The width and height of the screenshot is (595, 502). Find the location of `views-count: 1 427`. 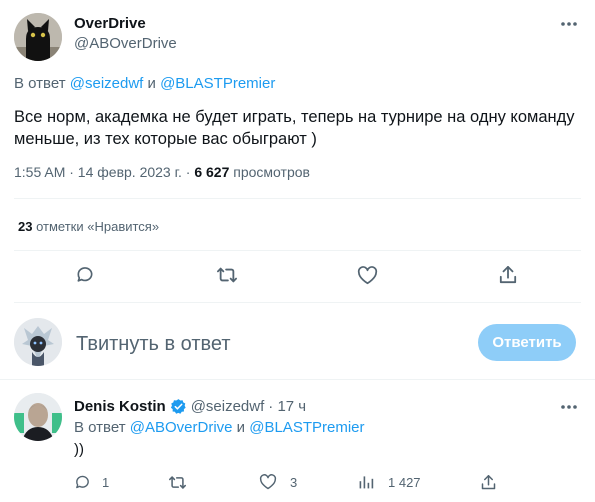

views-count: 1 427 is located at coordinates (404, 482).